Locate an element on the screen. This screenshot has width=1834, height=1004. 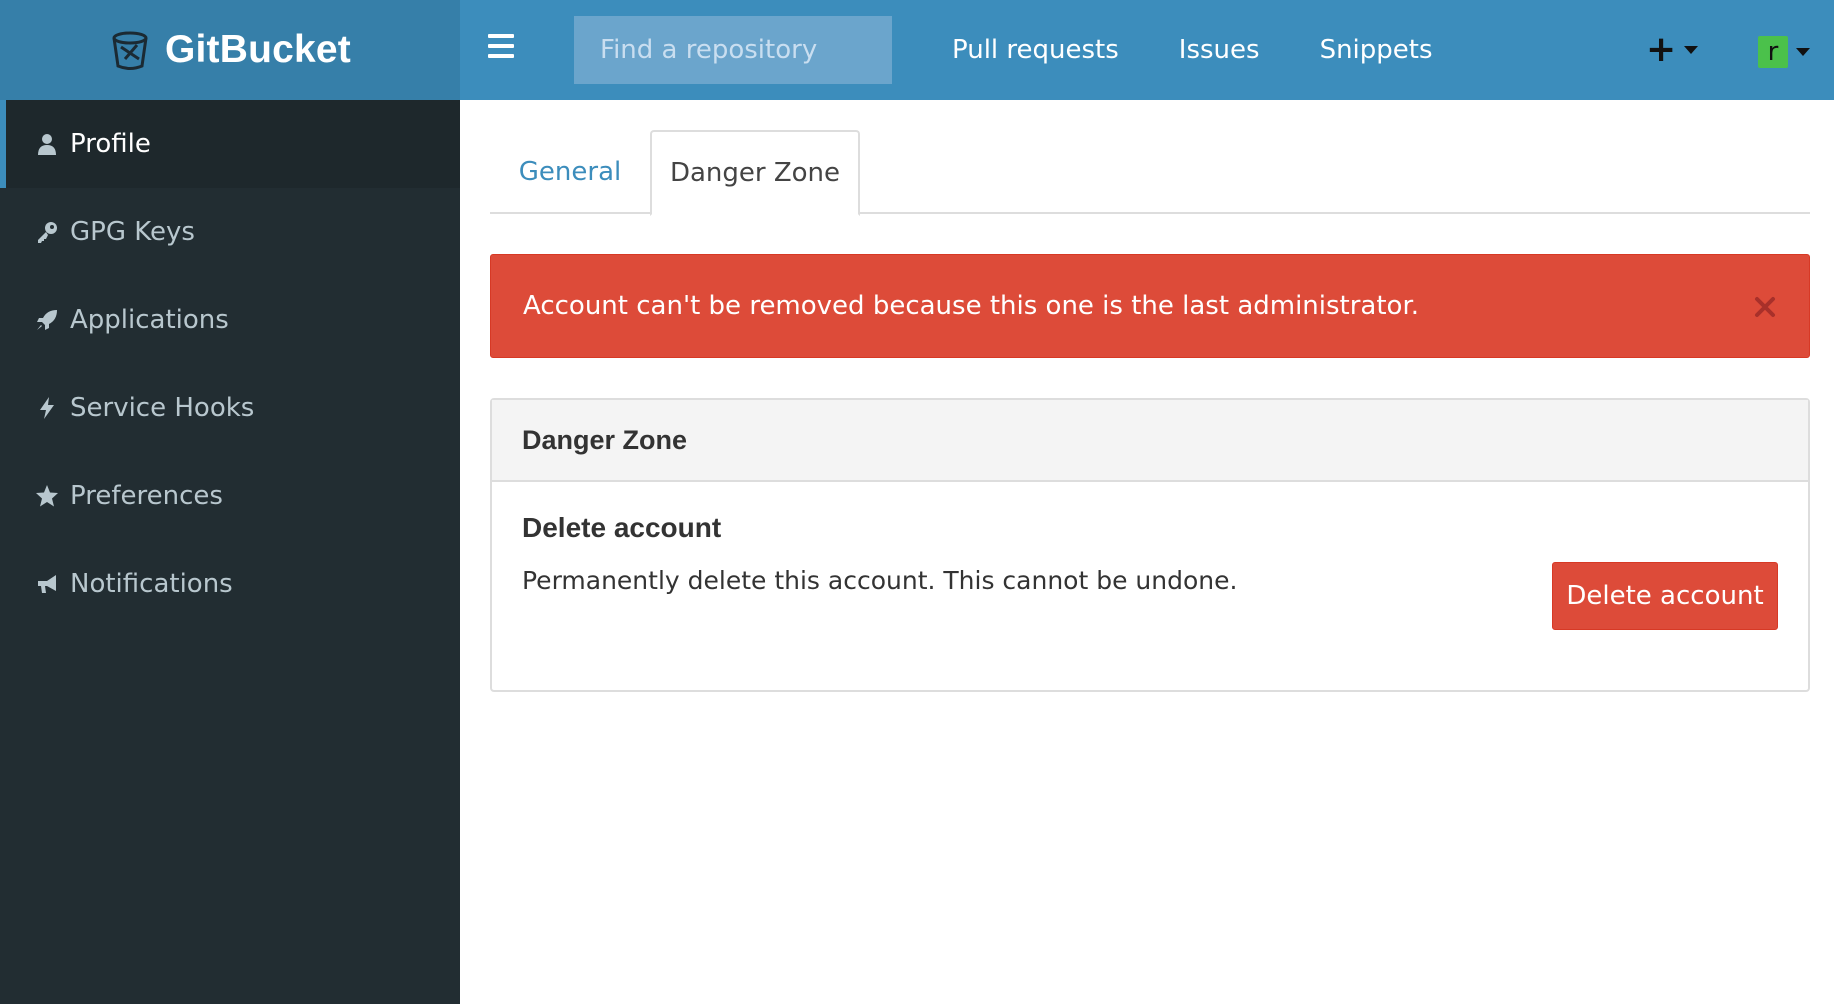
plus-icon: + is located at coordinates (1661, 49).